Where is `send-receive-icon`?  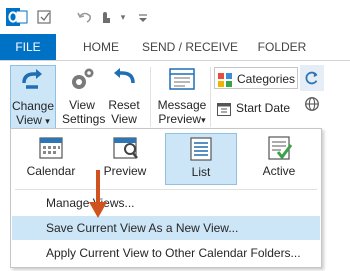 send-receive-icon is located at coordinates (45, 17).